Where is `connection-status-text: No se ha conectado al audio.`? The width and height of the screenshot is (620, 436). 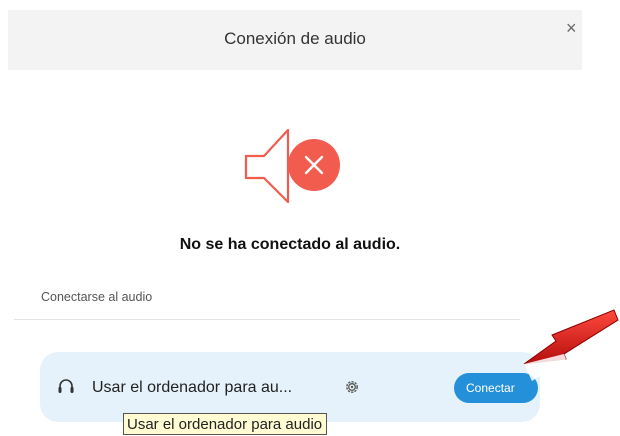
connection-status-text: No se ha conectado al audio. is located at coordinates (290, 244).